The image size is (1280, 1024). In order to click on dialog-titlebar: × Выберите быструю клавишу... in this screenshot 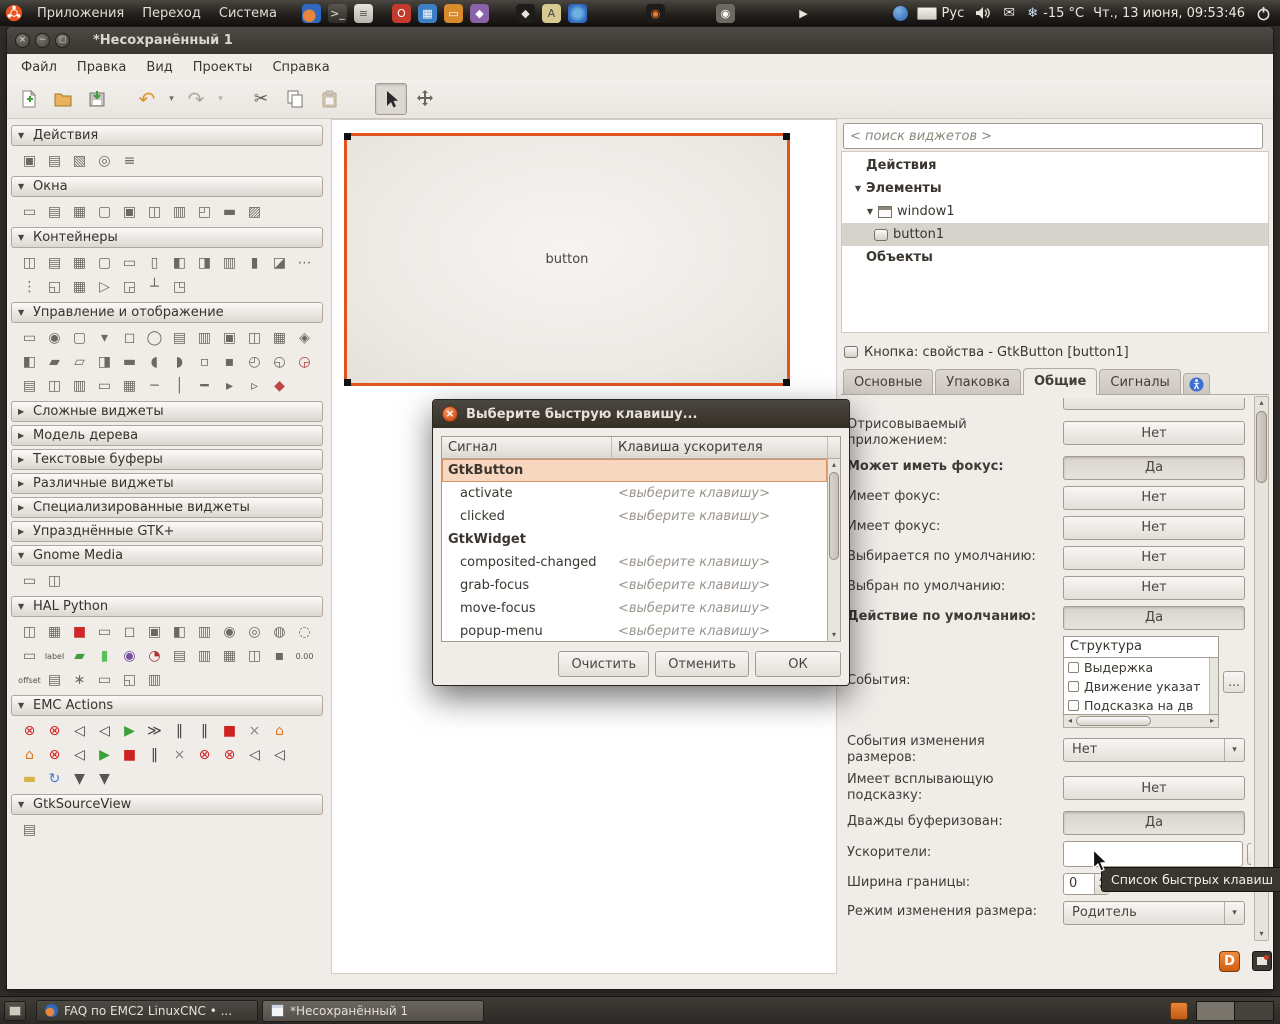, I will do `click(641, 414)`.